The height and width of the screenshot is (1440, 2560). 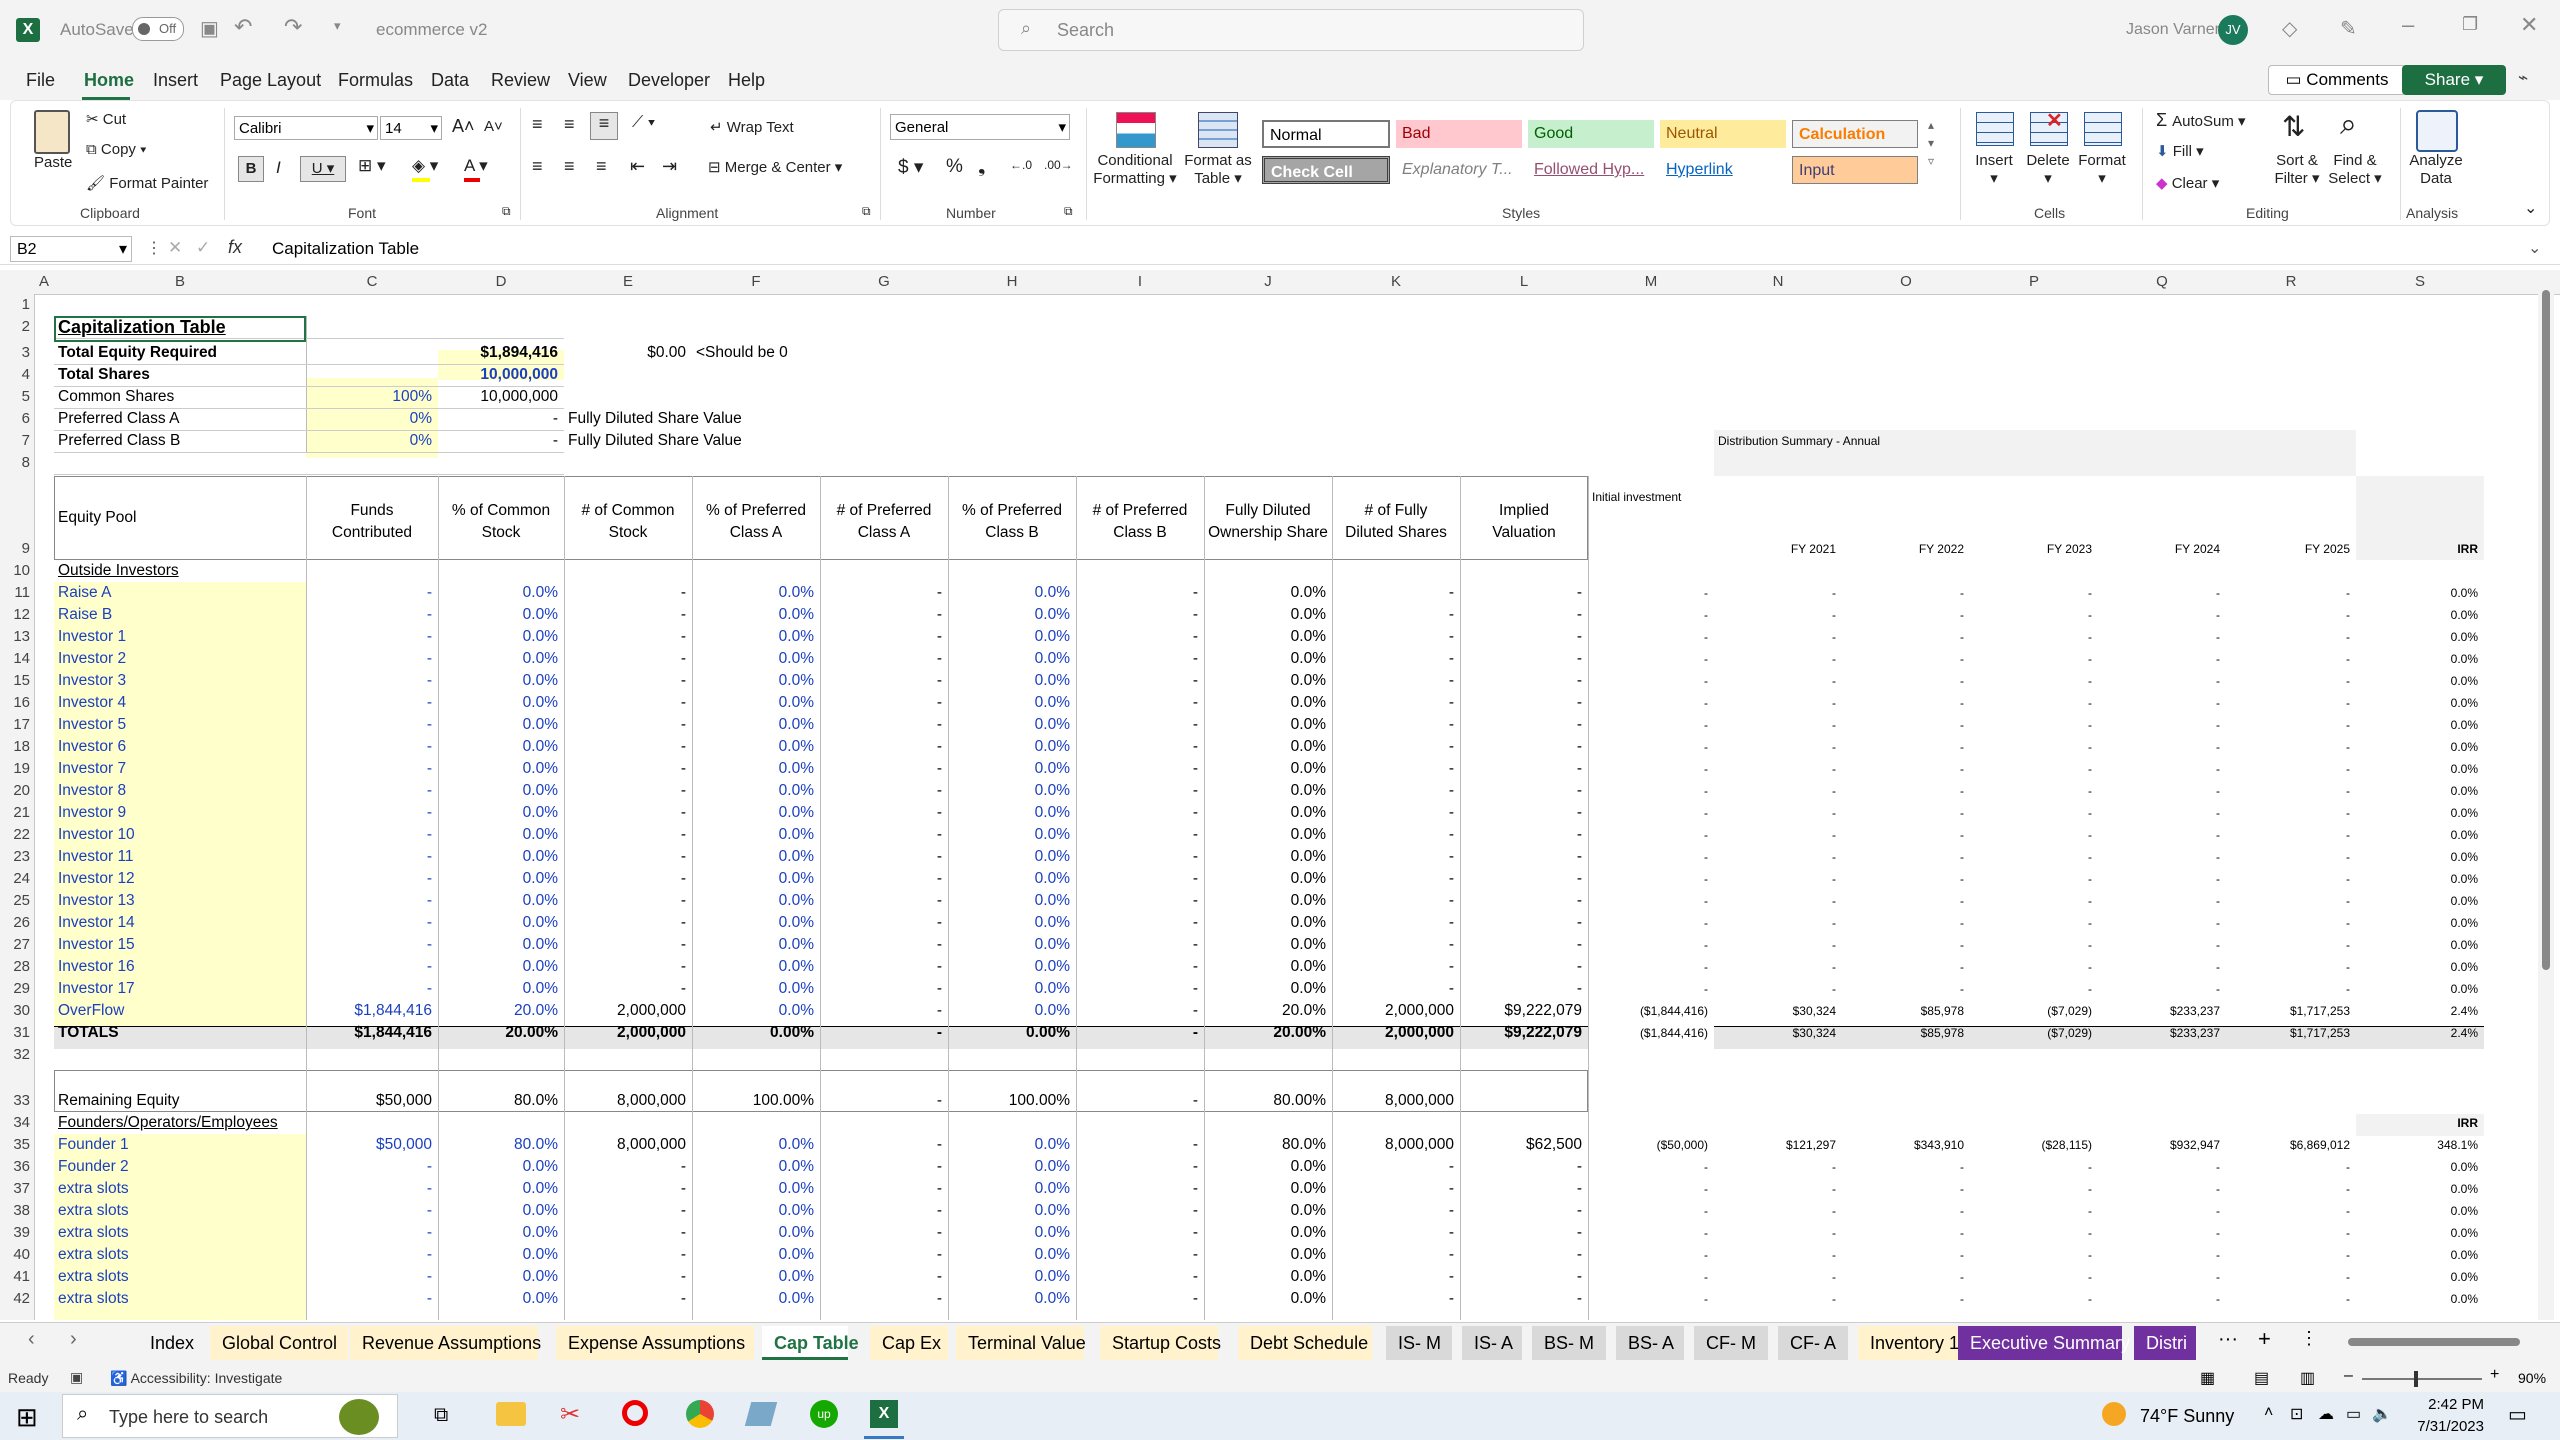 What do you see at coordinates (1523, 1145) in the screenshot?
I see `founder-1-l: $62,500` at bounding box center [1523, 1145].